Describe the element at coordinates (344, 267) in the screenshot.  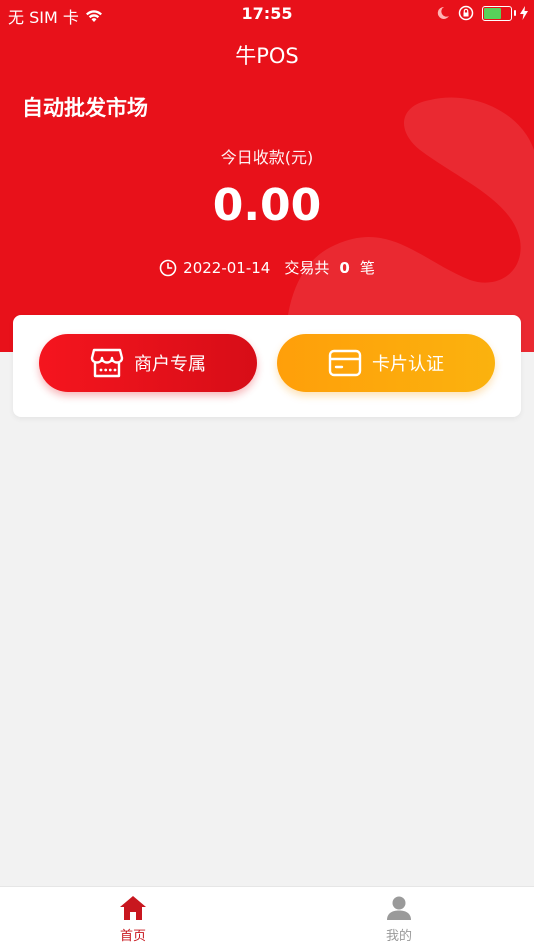
I see `trade-count: 0` at that location.